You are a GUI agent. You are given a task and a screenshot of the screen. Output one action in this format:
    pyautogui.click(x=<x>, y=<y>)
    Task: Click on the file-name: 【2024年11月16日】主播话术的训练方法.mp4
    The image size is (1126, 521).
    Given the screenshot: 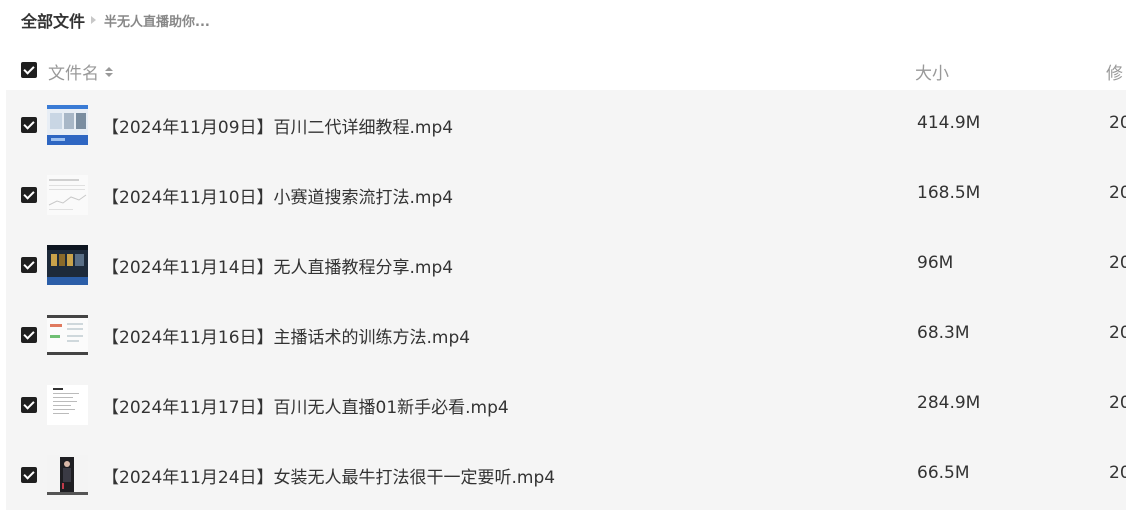 What is the action you would take?
    pyautogui.click(x=286, y=335)
    